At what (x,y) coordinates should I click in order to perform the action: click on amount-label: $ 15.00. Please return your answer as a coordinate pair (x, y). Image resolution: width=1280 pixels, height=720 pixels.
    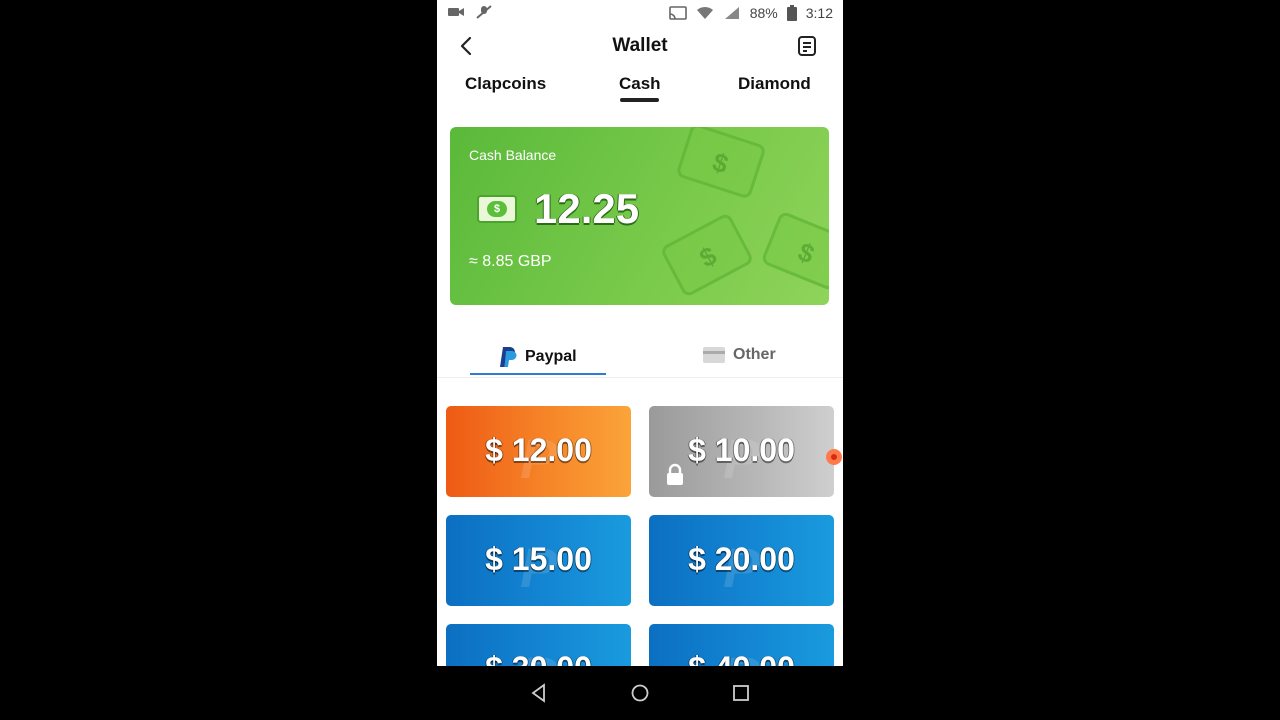
    Looking at the image, I should click on (538, 559).